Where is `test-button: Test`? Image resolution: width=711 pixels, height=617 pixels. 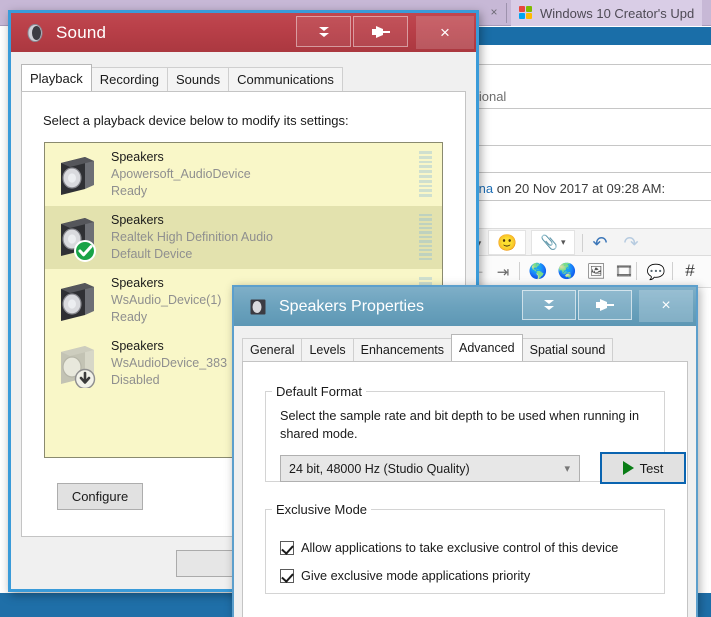
test-button: Test is located at coordinates (643, 468).